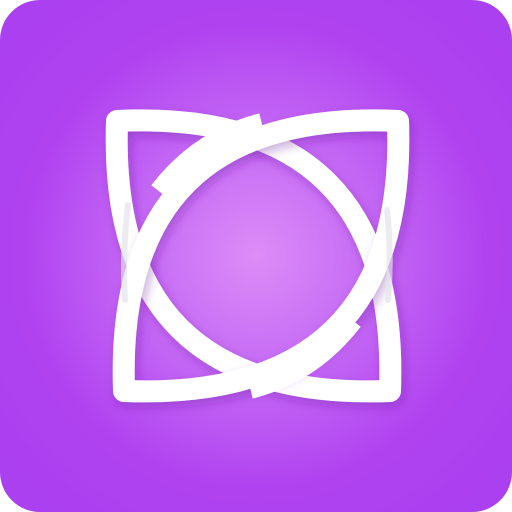  Describe the element at coordinates (388, 255) in the screenshot. I see `logo-shade-right` at that location.